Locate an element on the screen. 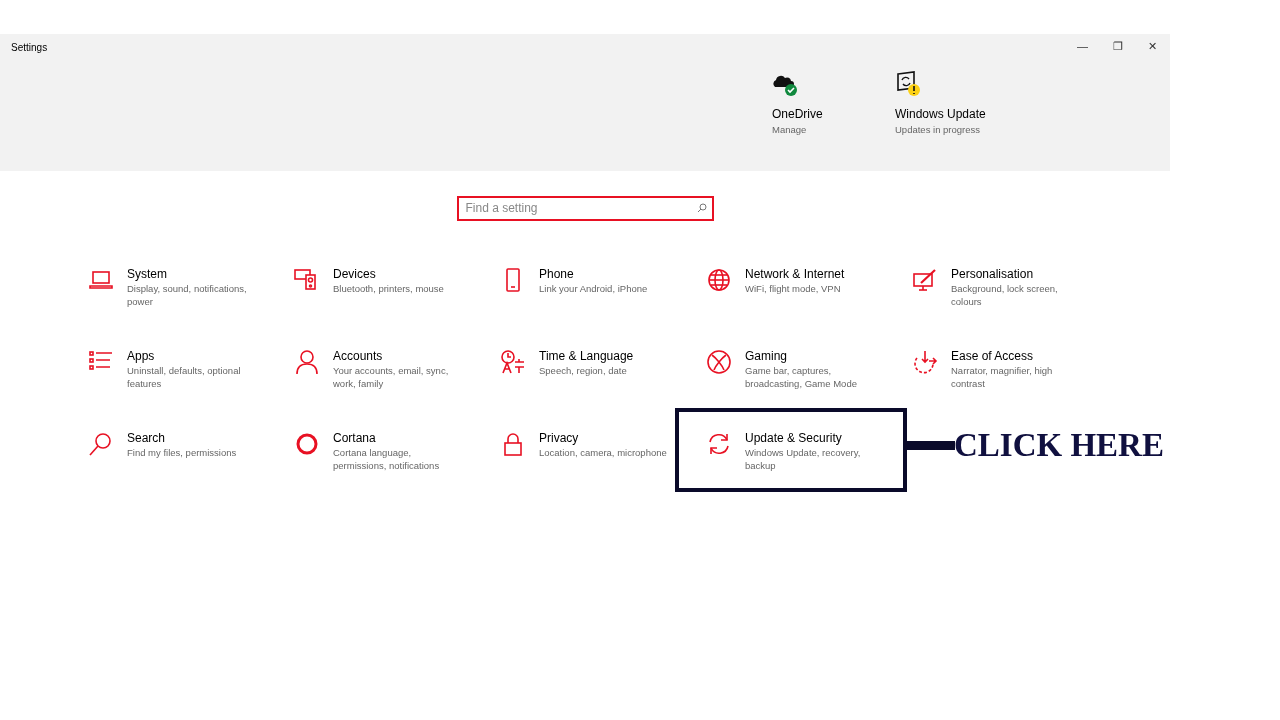 The height and width of the screenshot is (720, 1280). category-description: Your accounts, email, sync, work, family is located at coordinates (391, 378).